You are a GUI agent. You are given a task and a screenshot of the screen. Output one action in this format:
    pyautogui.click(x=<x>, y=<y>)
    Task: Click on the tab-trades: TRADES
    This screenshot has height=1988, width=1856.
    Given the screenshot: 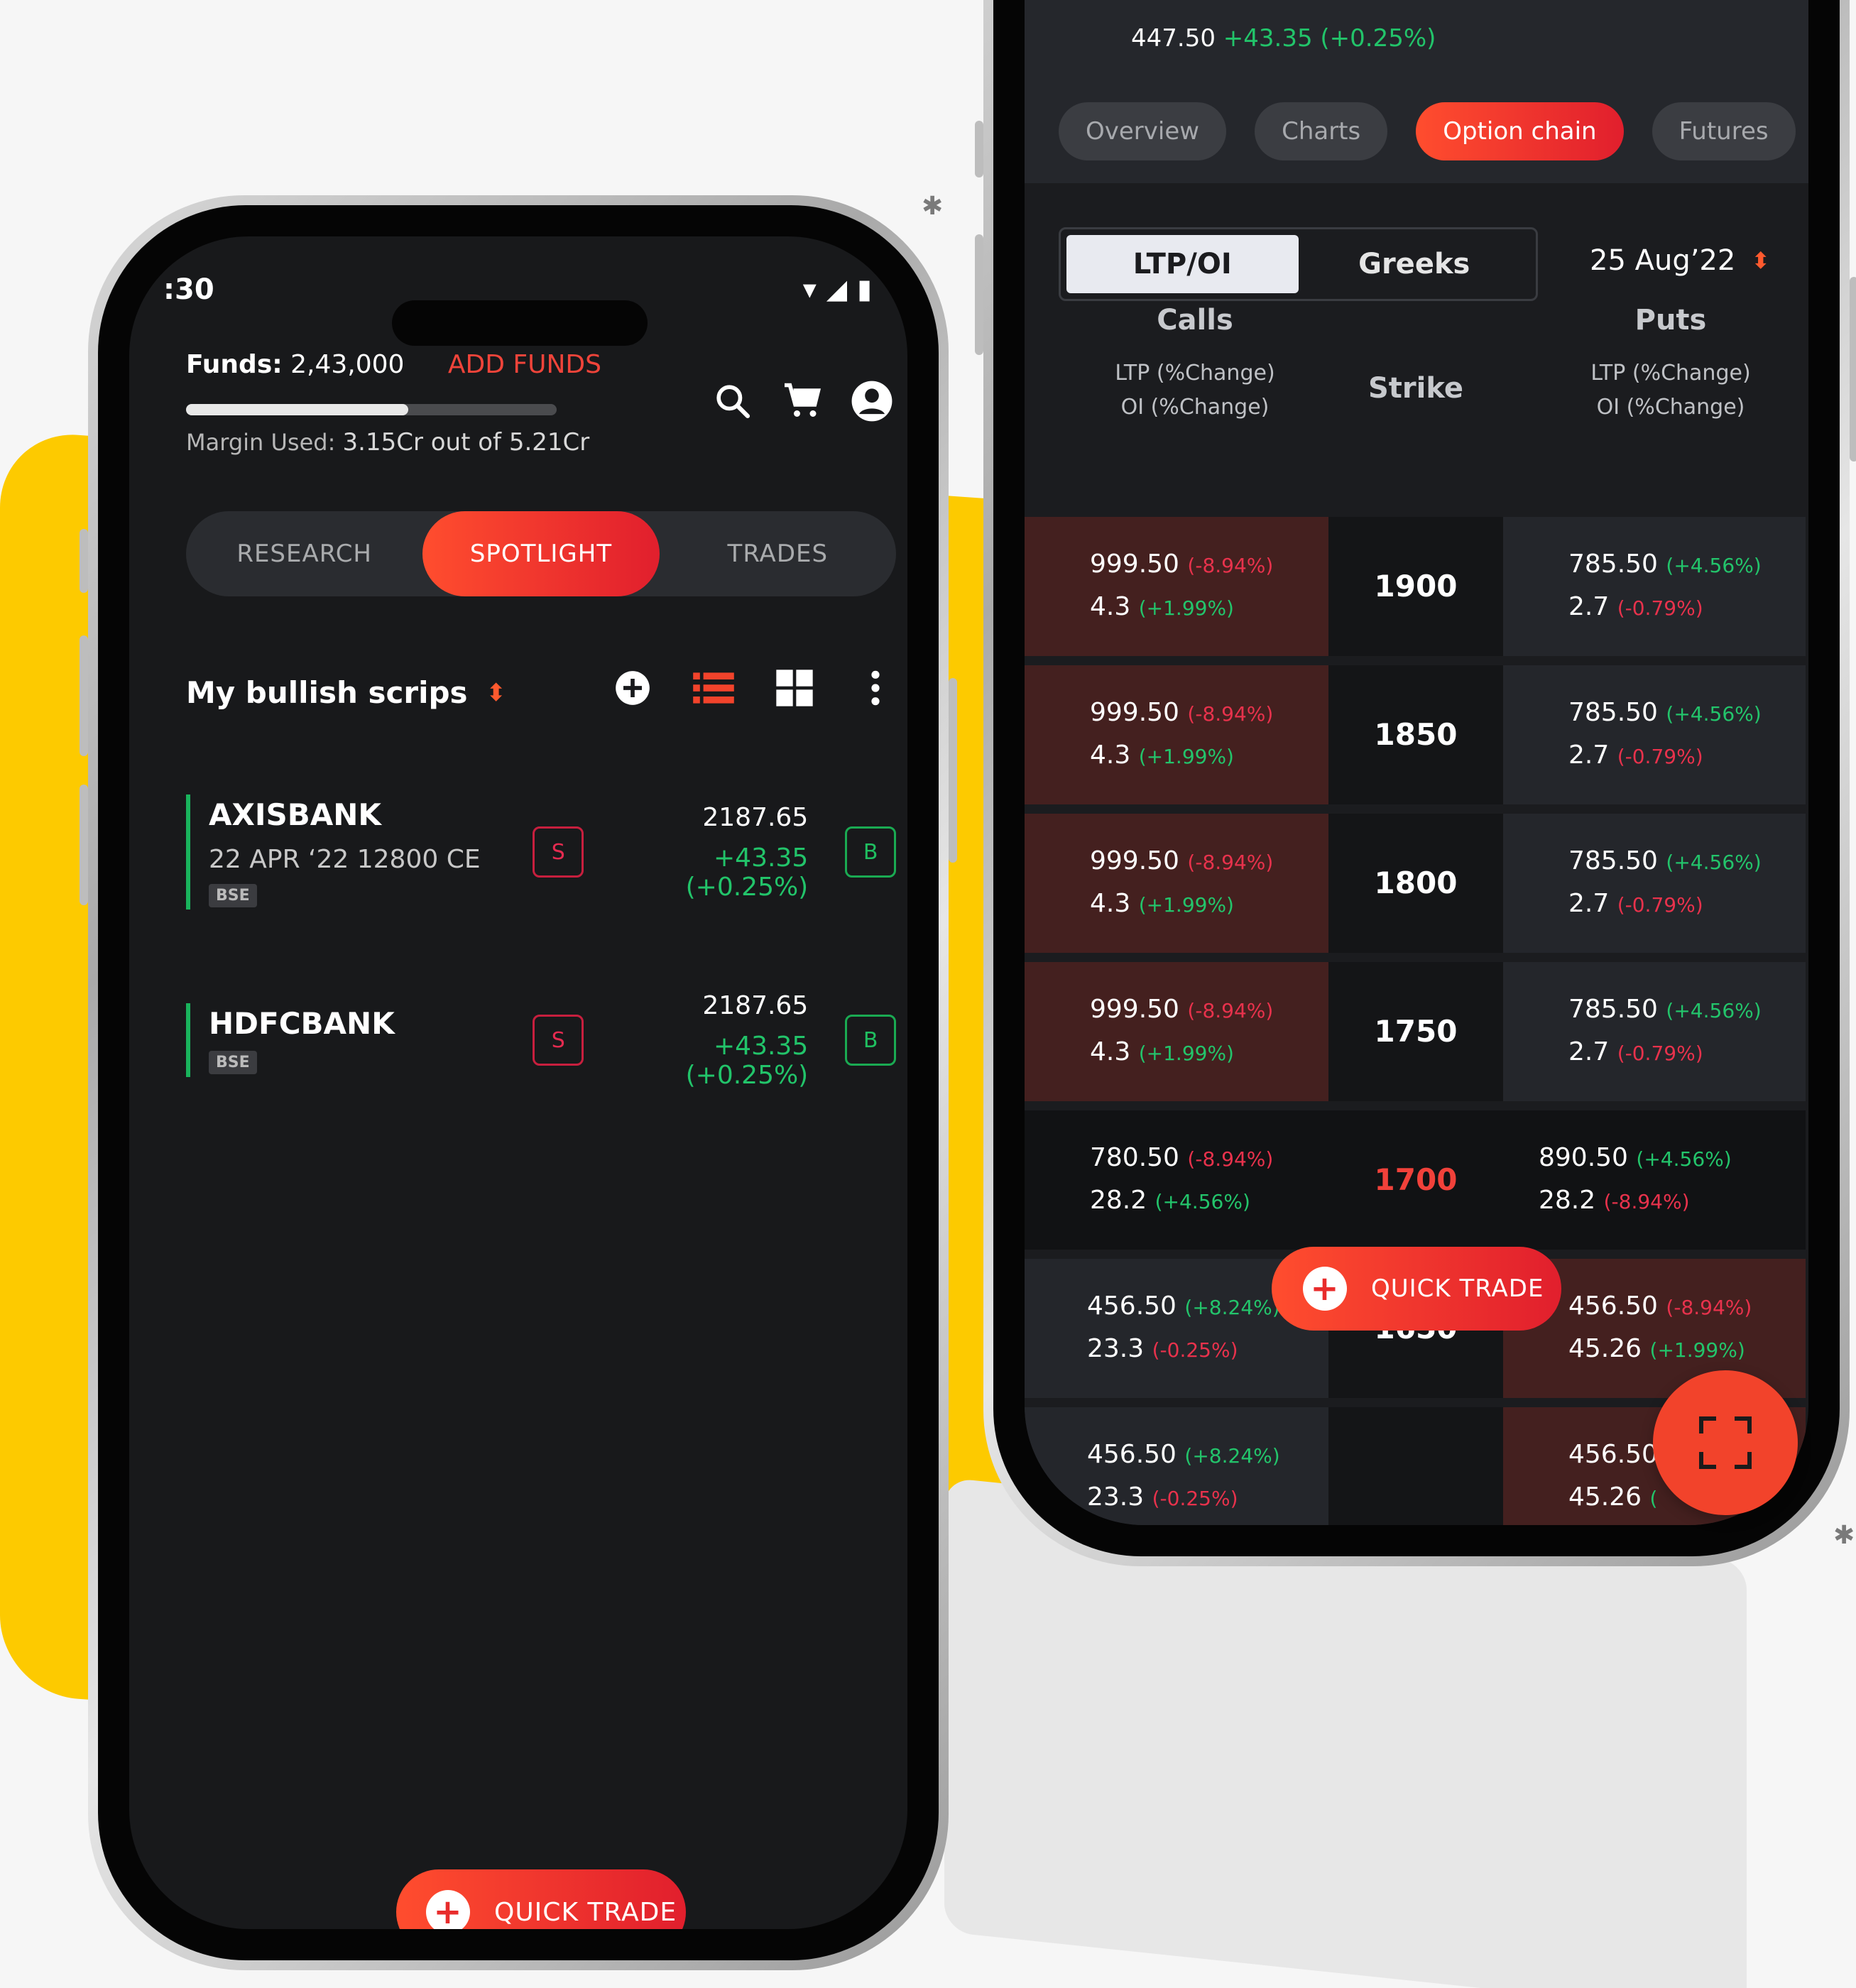 What is the action you would take?
    pyautogui.click(x=778, y=553)
    